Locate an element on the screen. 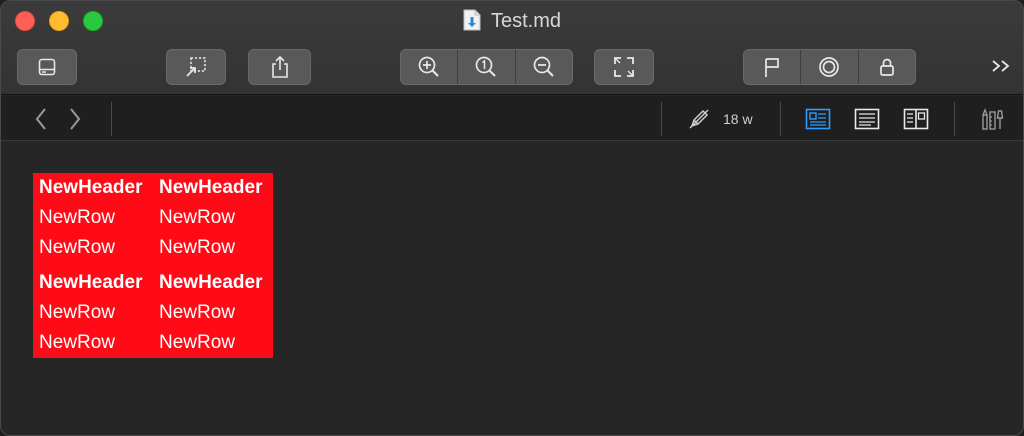 The image size is (1024, 436). preview-mode-icon is located at coordinates (818, 119).